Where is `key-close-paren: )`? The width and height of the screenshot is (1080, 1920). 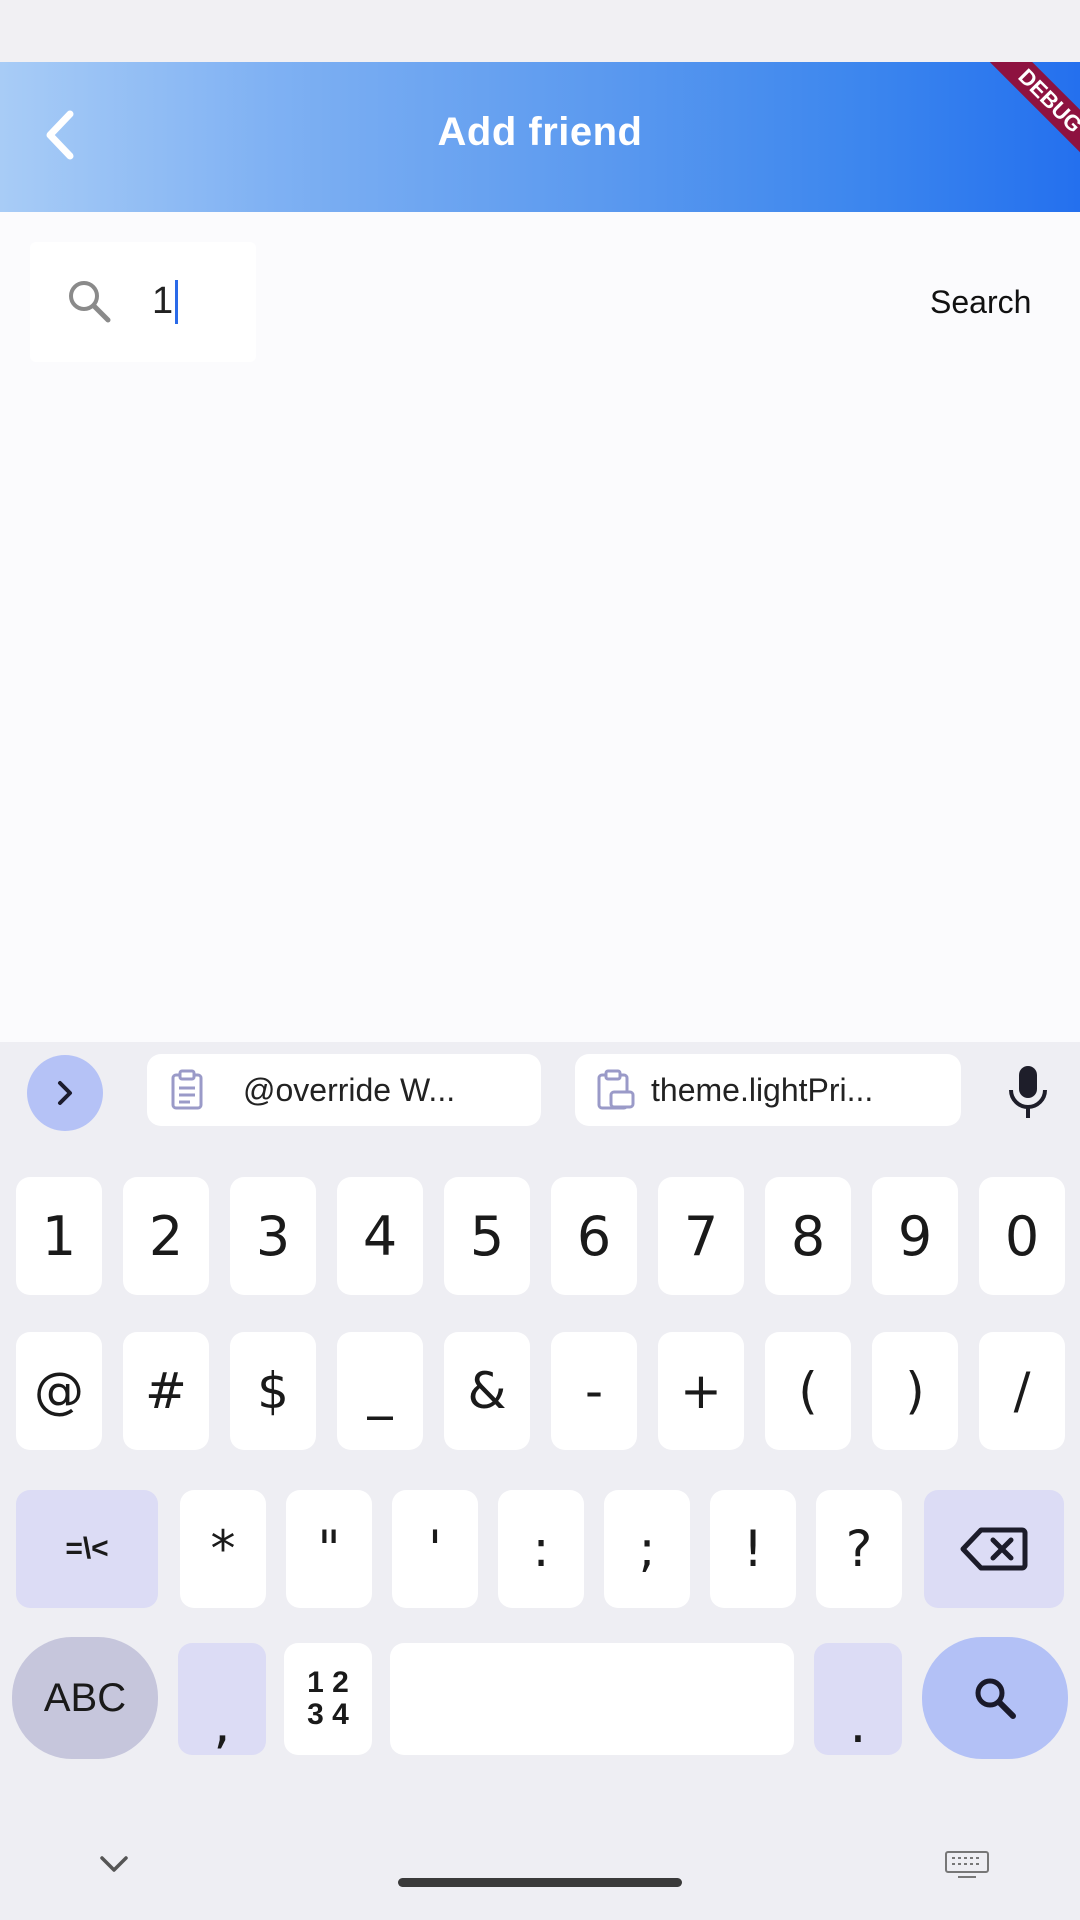
key-close-paren: ) is located at coordinates (915, 1391).